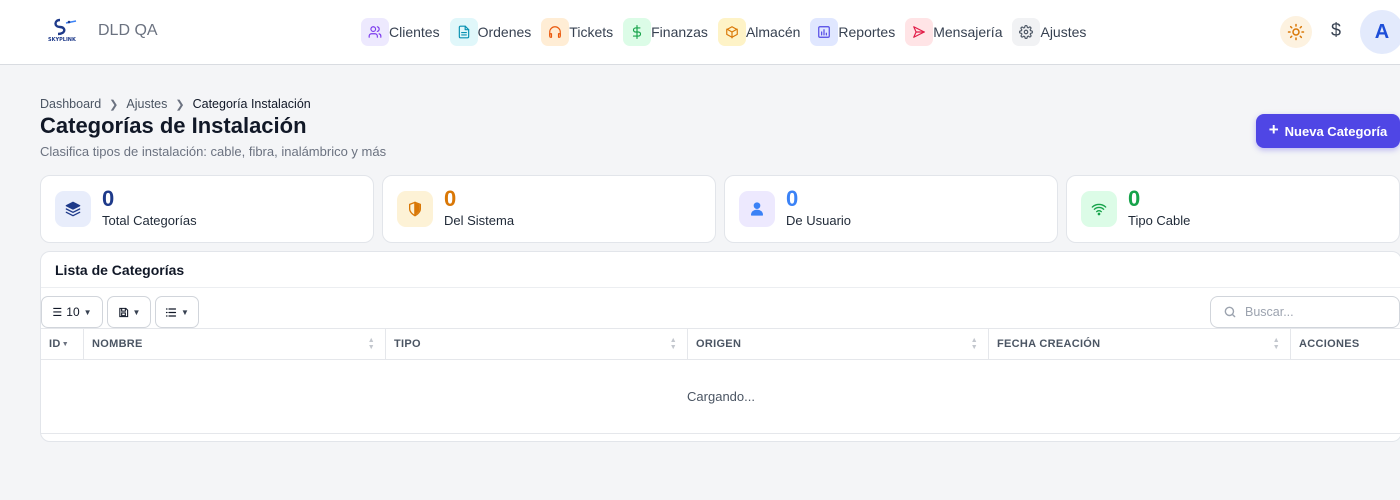 The image size is (1400, 500). I want to click on panel-title: Lista de Categorías, so click(120, 270).